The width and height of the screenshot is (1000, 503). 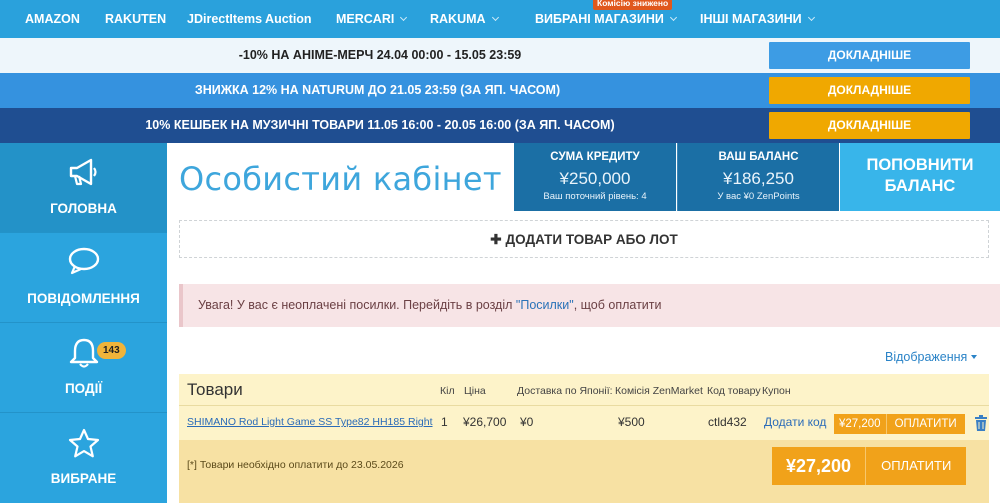 What do you see at coordinates (458, 19) in the screenshot?
I see `nav-rakuma-label: RAKUMA` at bounding box center [458, 19].